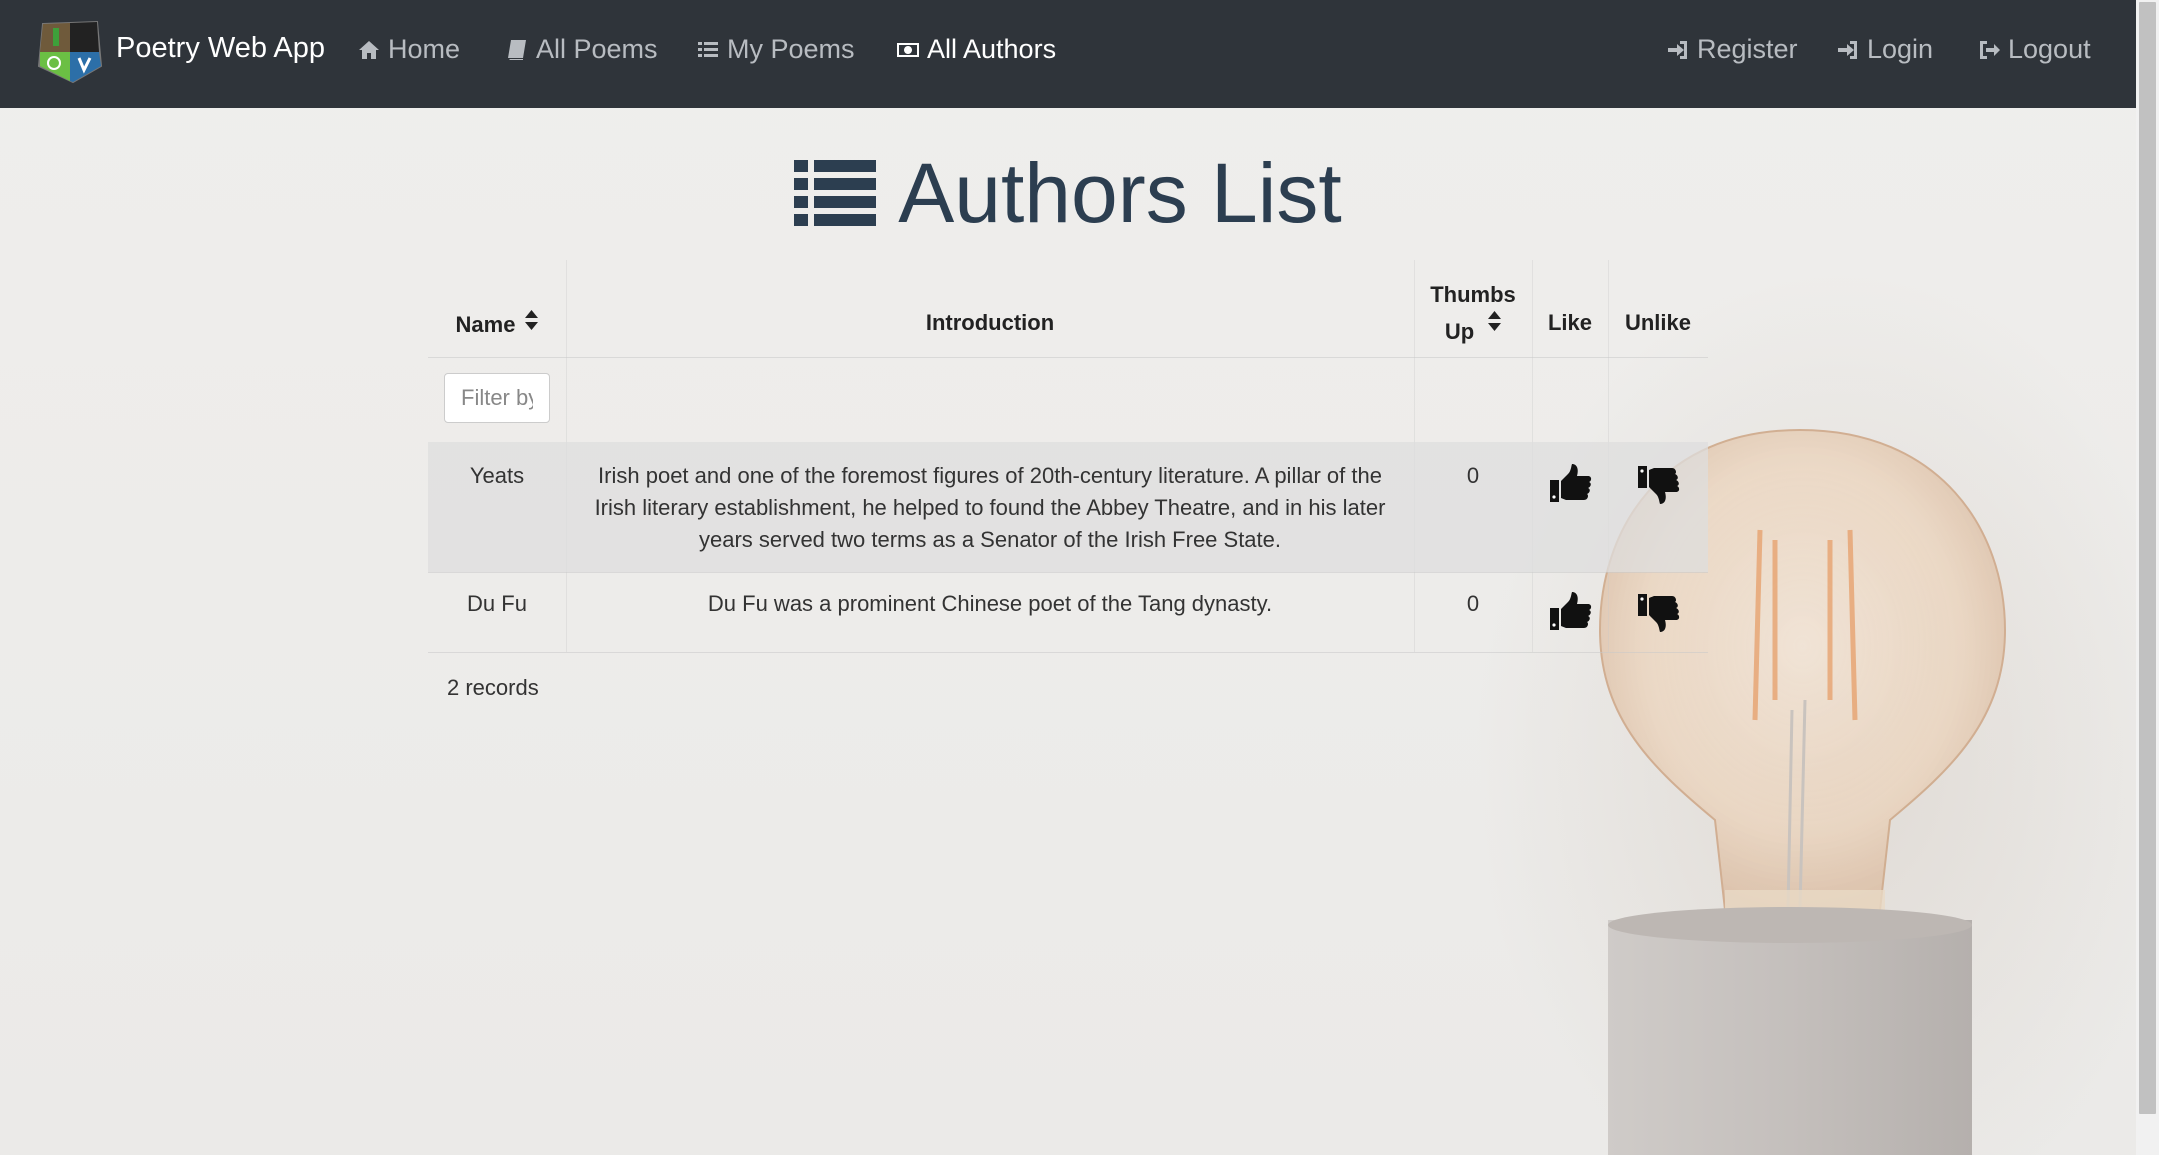 Image resolution: width=2159 pixels, height=1155 pixels. I want to click on column-header-introduction: Introduction, so click(990, 322).